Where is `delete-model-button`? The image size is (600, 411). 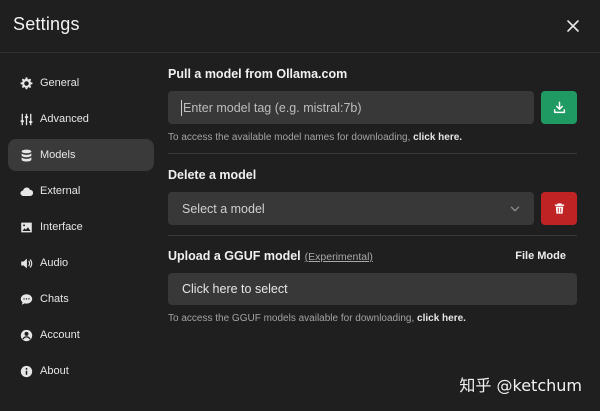
delete-model-button is located at coordinates (559, 208).